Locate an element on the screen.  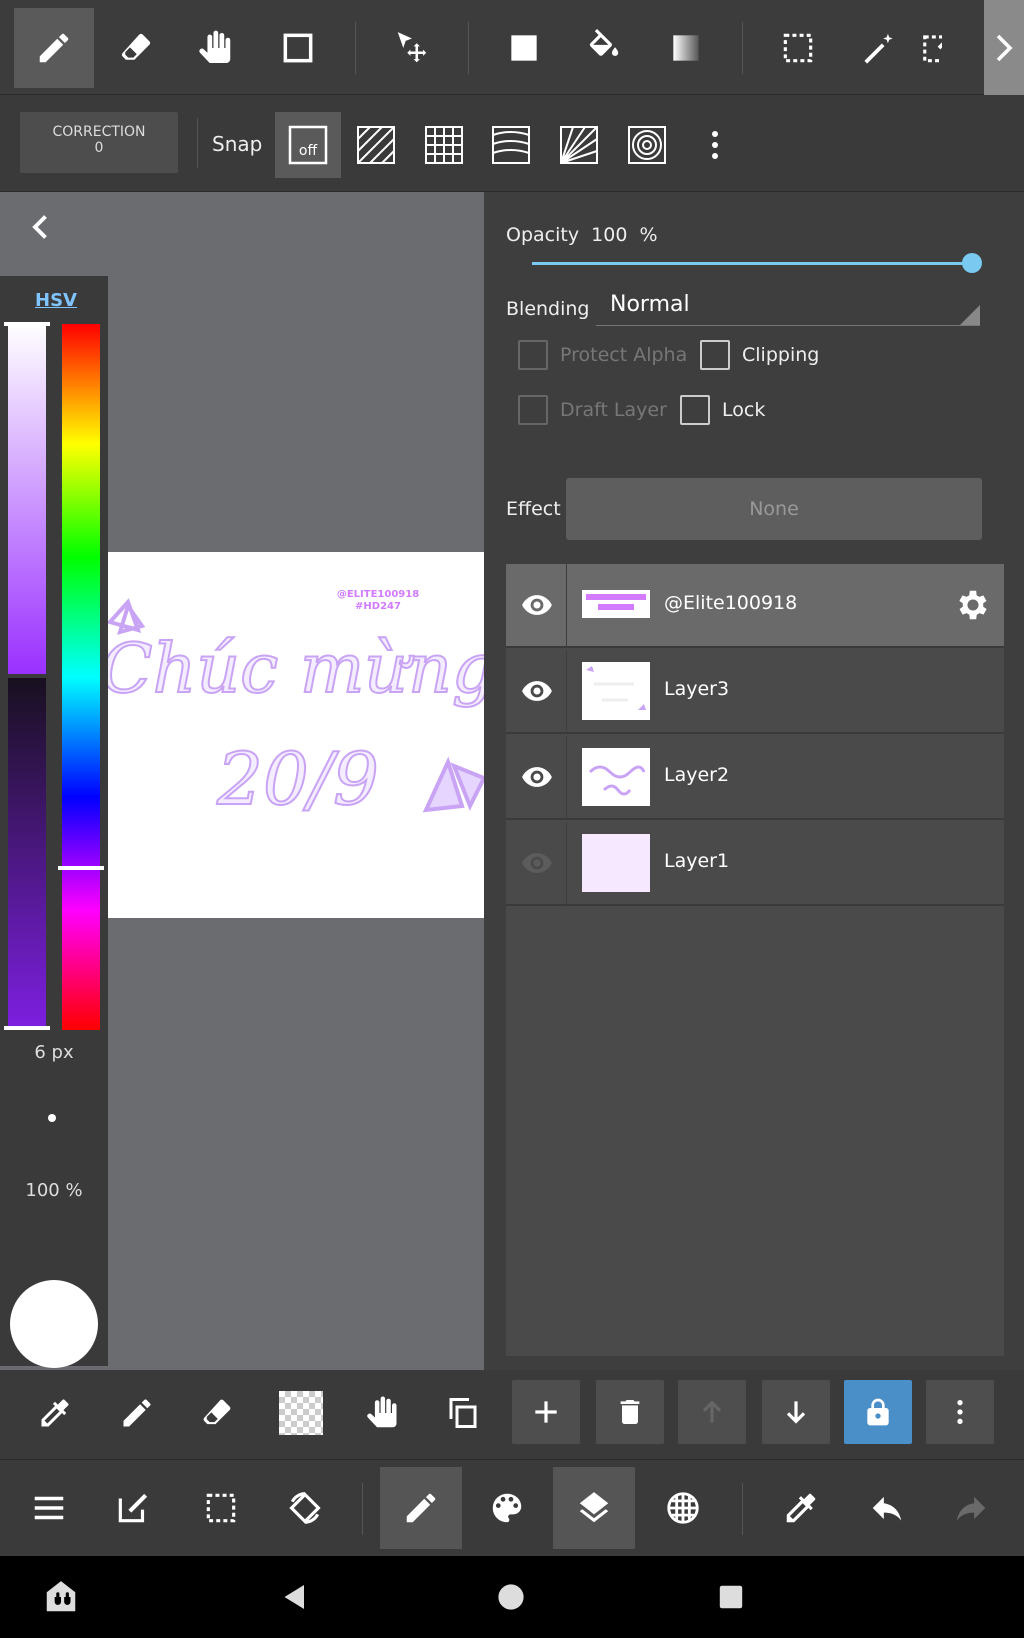
correction-button: CORRECTION 0 is located at coordinates (99, 142).